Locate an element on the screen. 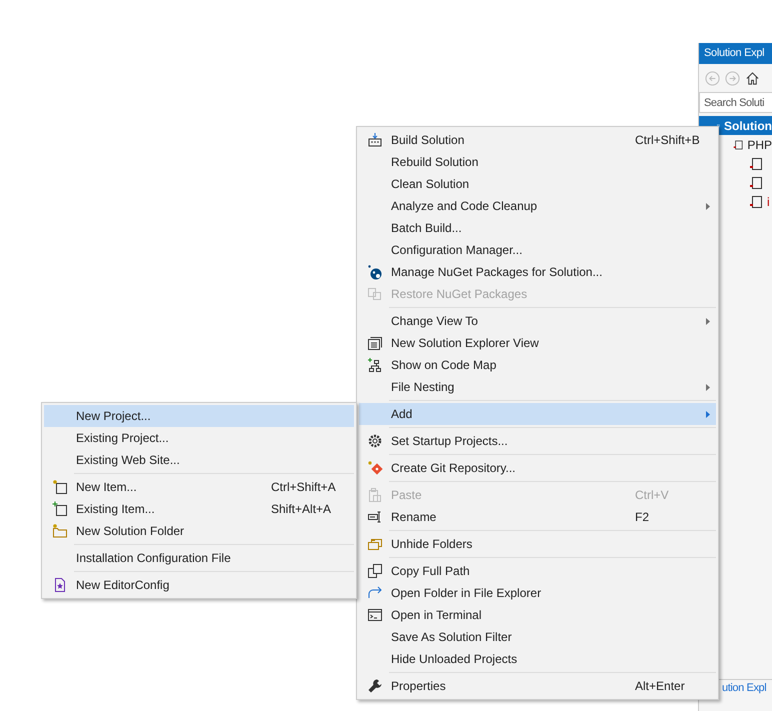  menu-item: Change View To is located at coordinates (537, 321).